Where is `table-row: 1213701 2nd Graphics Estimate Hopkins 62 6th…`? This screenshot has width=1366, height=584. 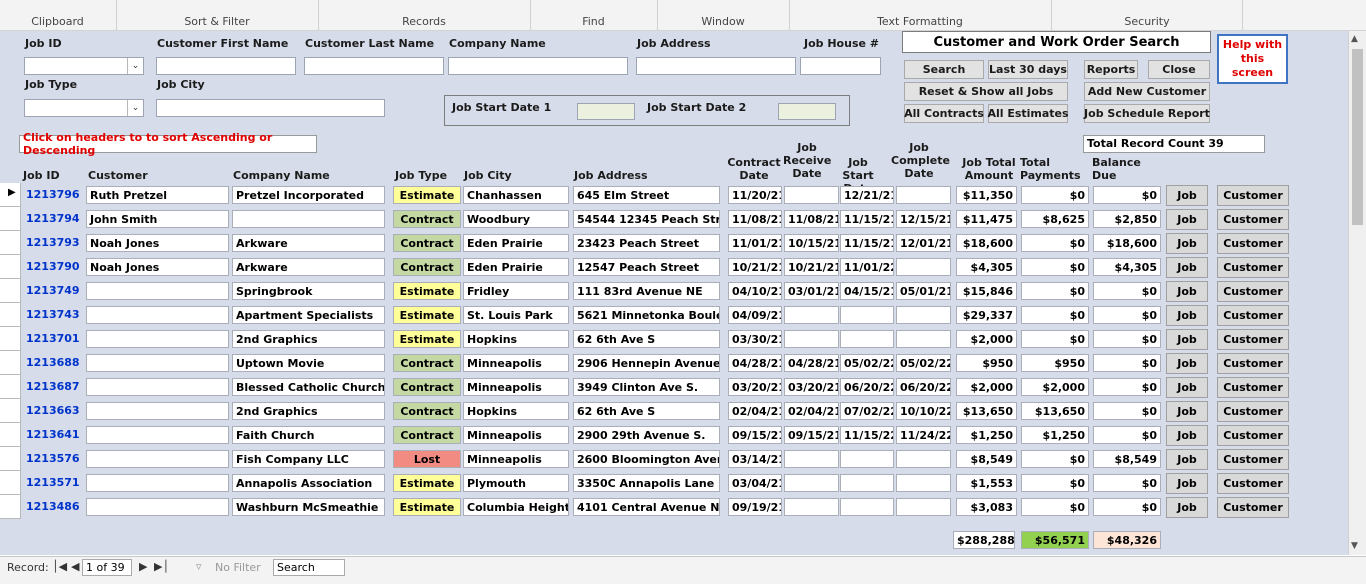 table-row: 1213701 2nd Graphics Estimate Hopkins 62 6th… is located at coordinates (674, 339).